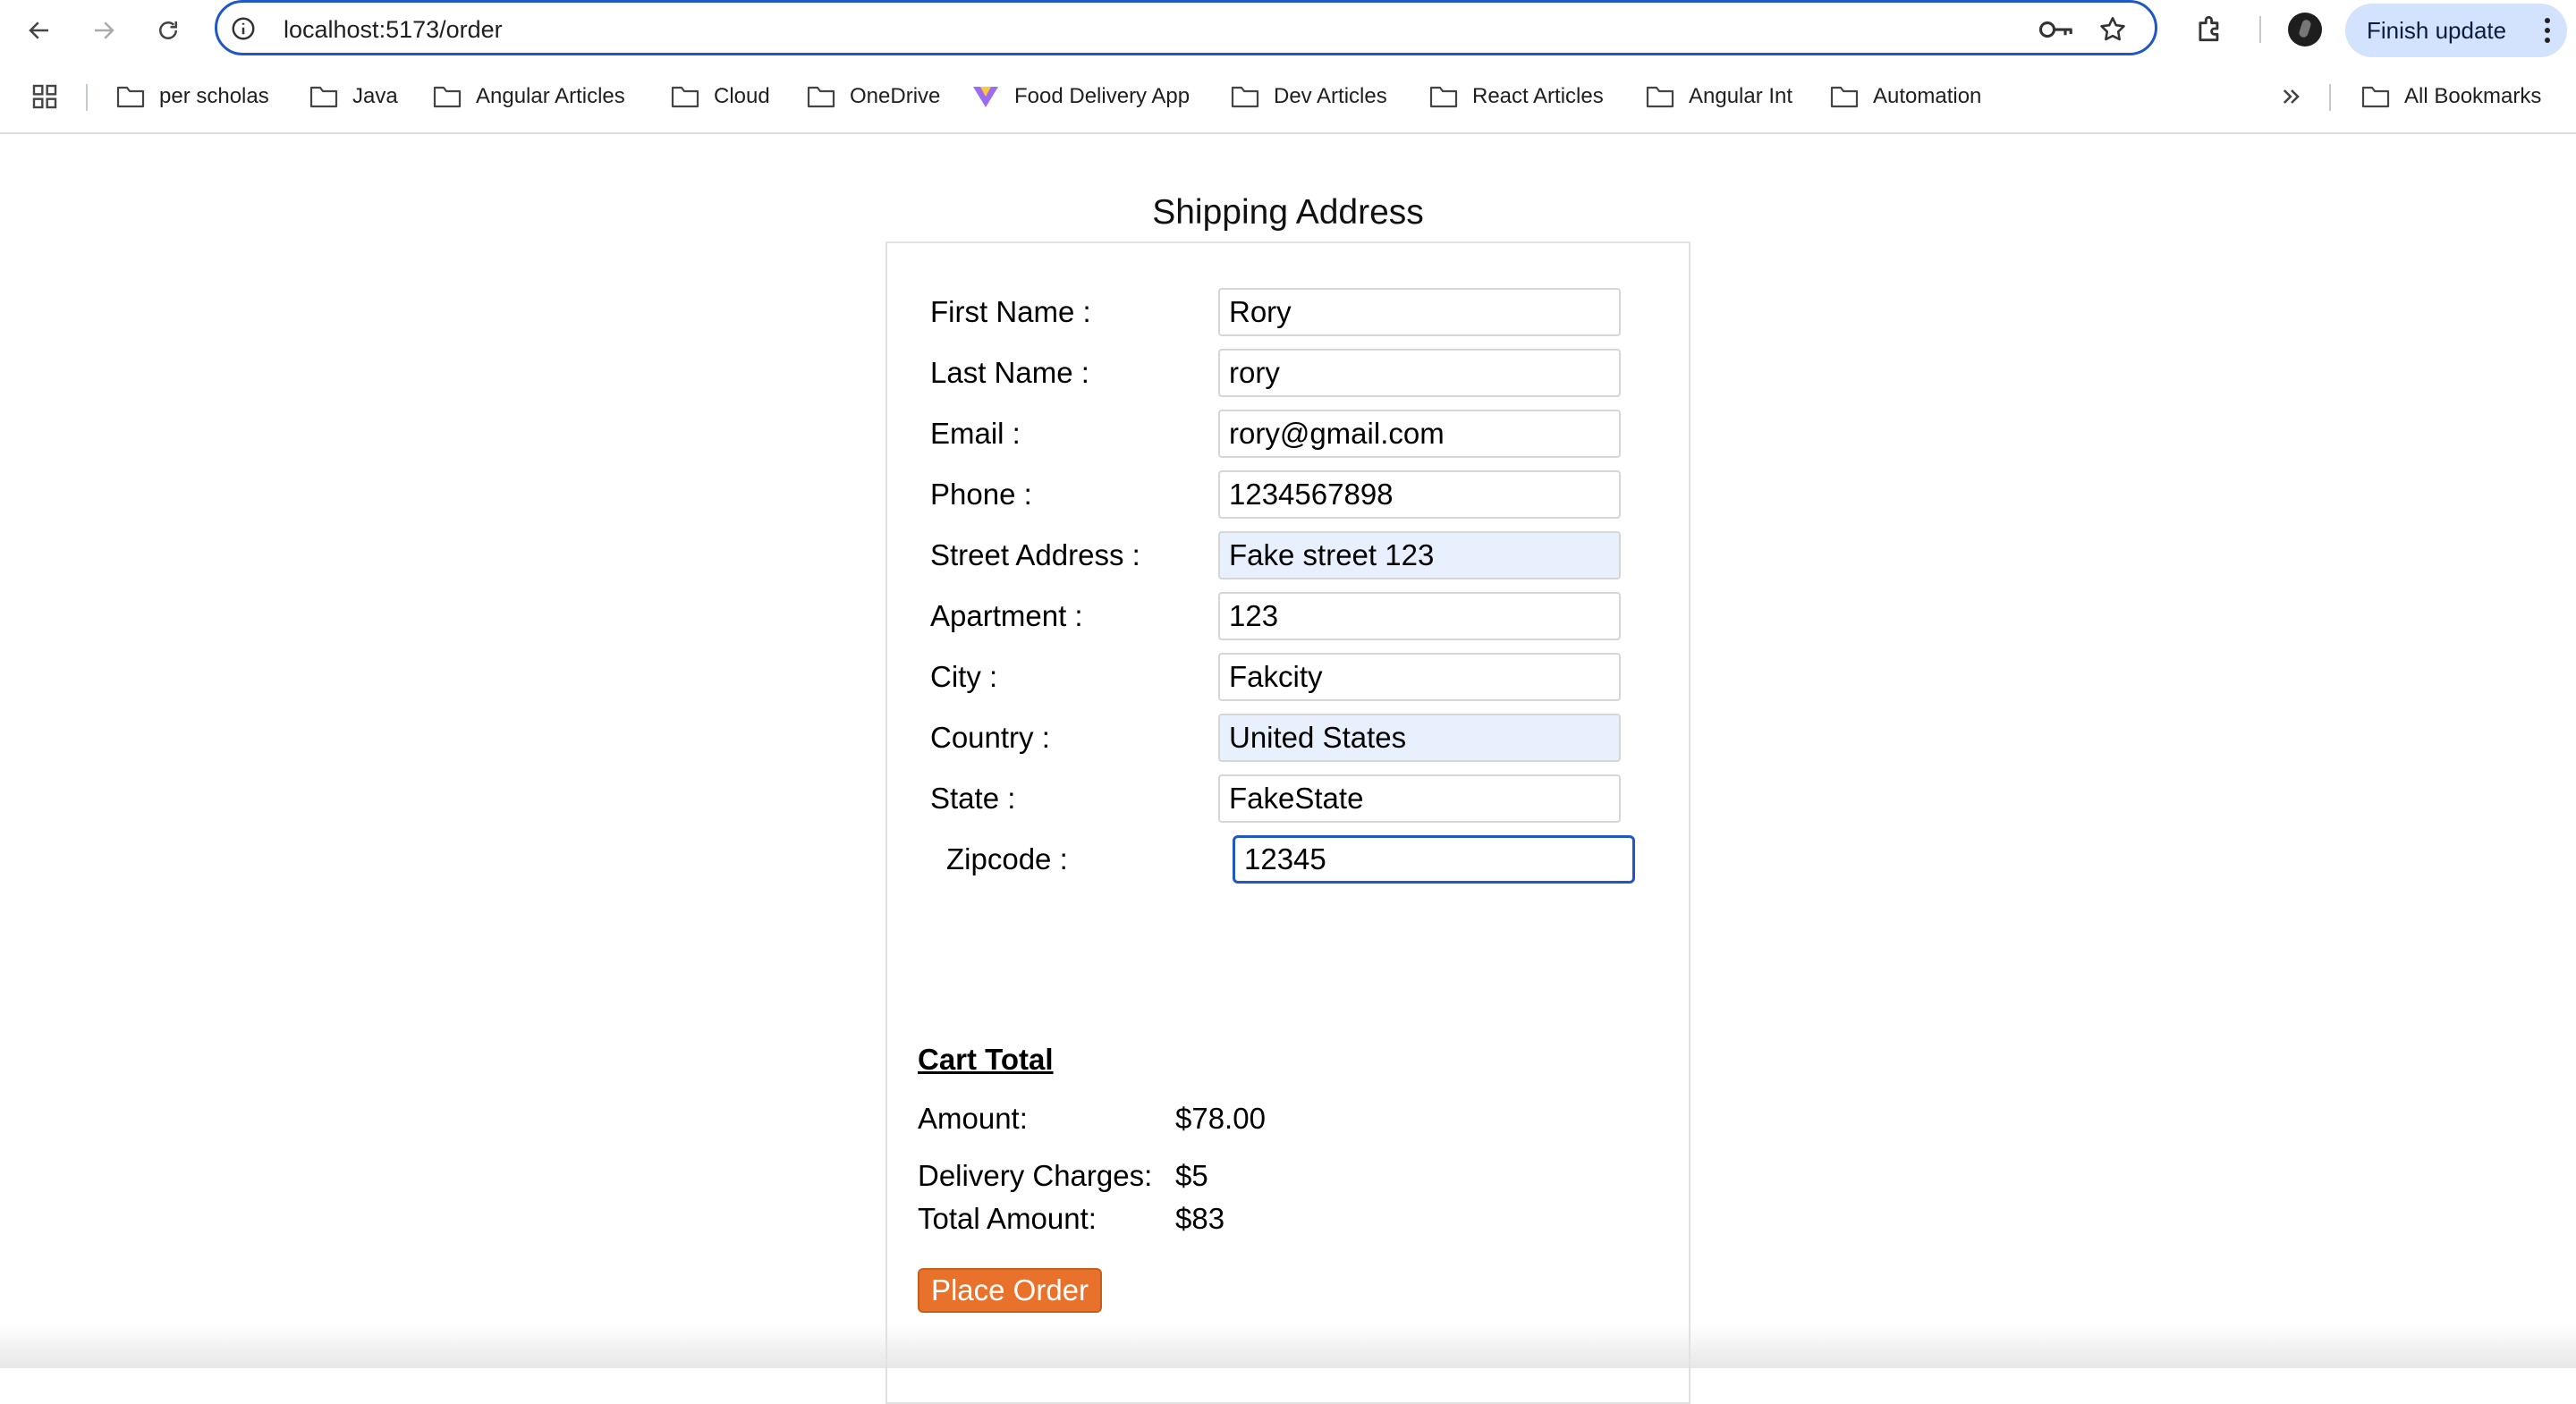 The image size is (2576, 1404). Describe the element at coordinates (1330, 96) in the screenshot. I see `bookmark-label: Dev Articles` at that location.